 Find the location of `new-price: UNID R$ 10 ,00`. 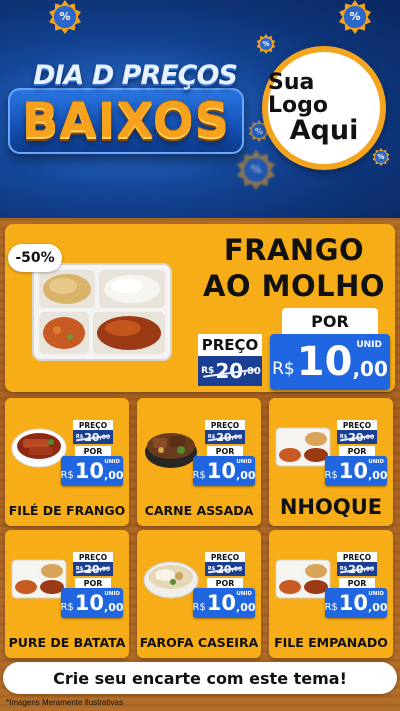

new-price: UNID R$ 10 ,00 is located at coordinates (330, 362).